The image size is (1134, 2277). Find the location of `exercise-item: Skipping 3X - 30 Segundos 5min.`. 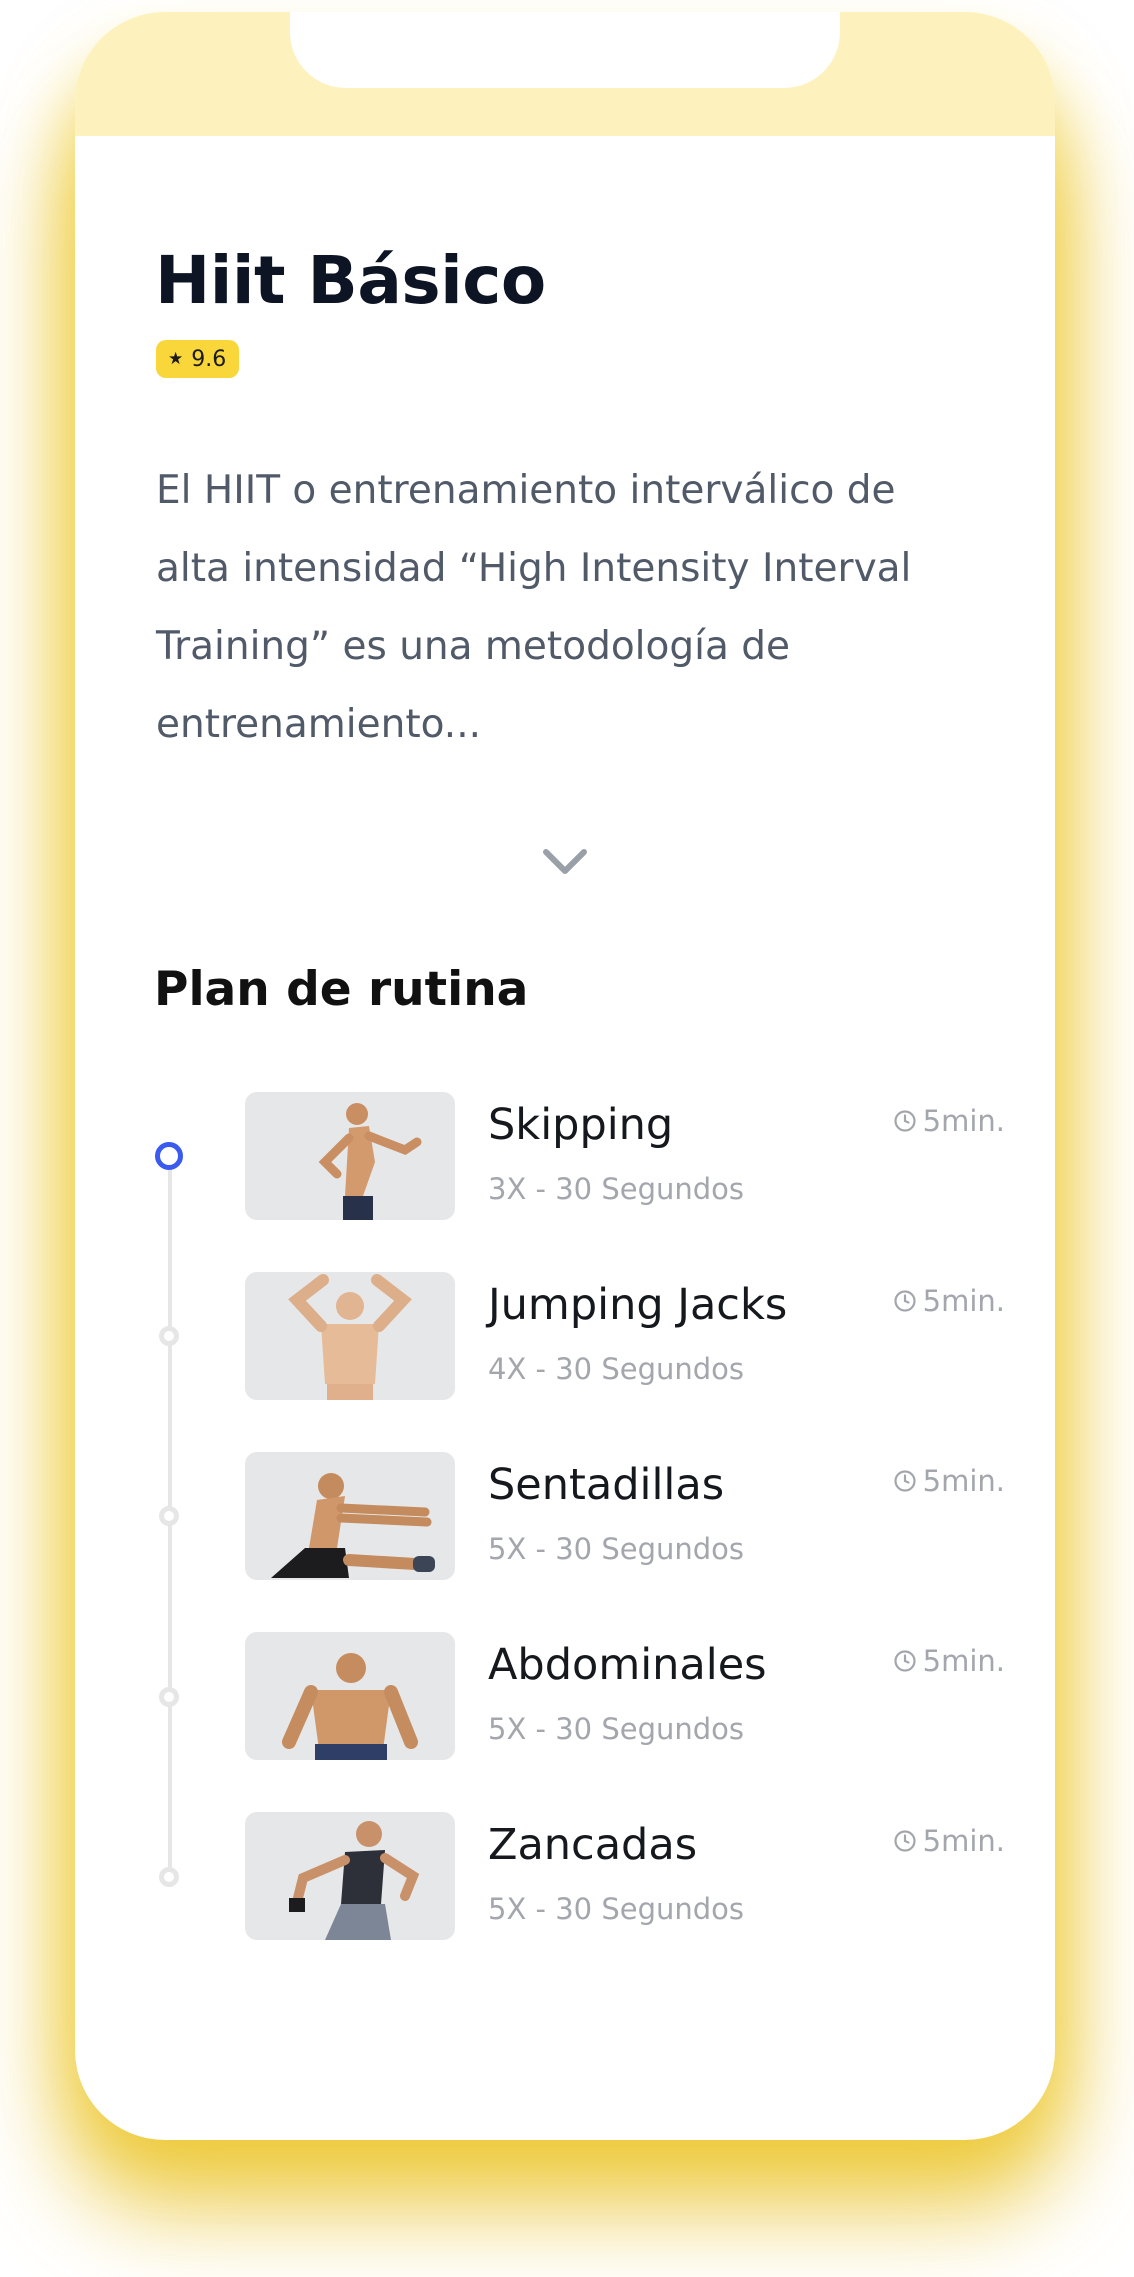

exercise-item: Skipping 3X - 30 Segundos 5min. is located at coordinates (625, 1156).